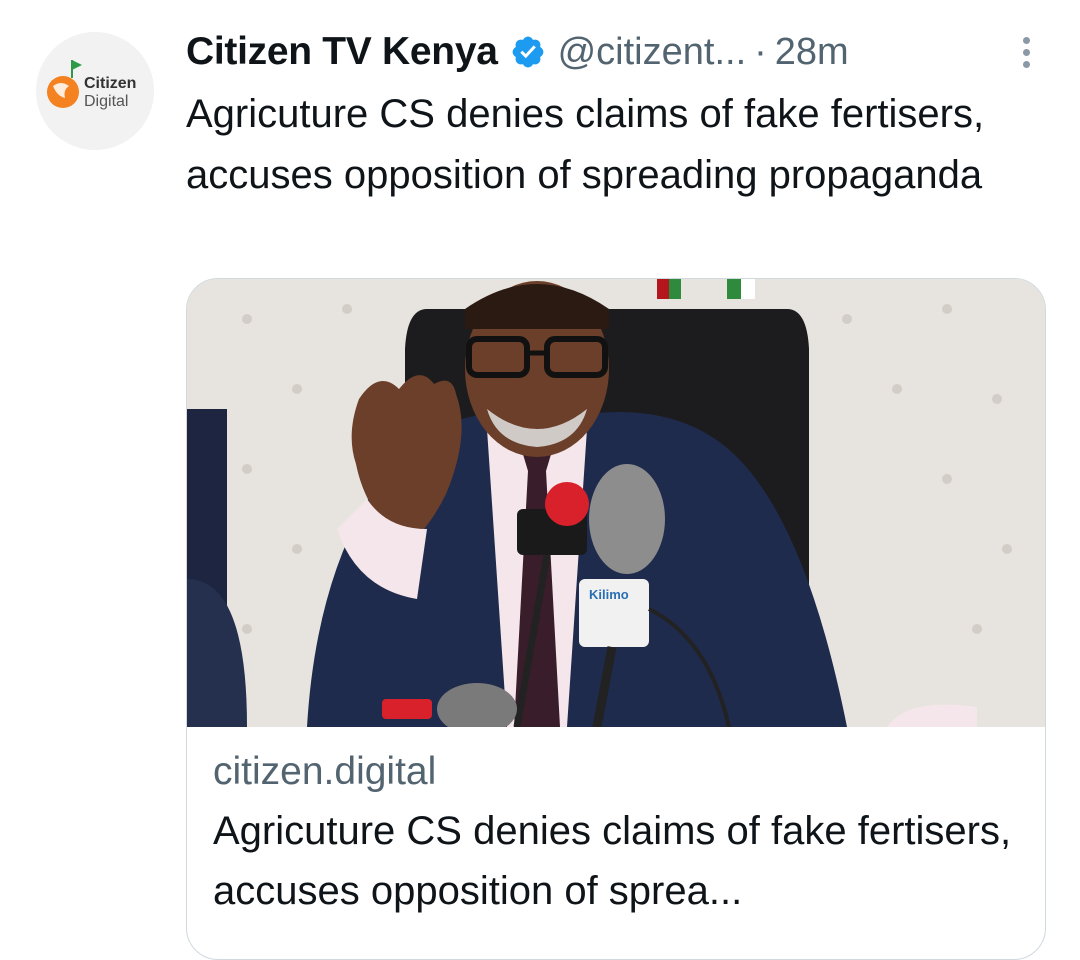 This screenshot has height=960, width=1080. Describe the element at coordinates (110, 83) in the screenshot. I see `logo-text-citizen: Citizen` at that location.